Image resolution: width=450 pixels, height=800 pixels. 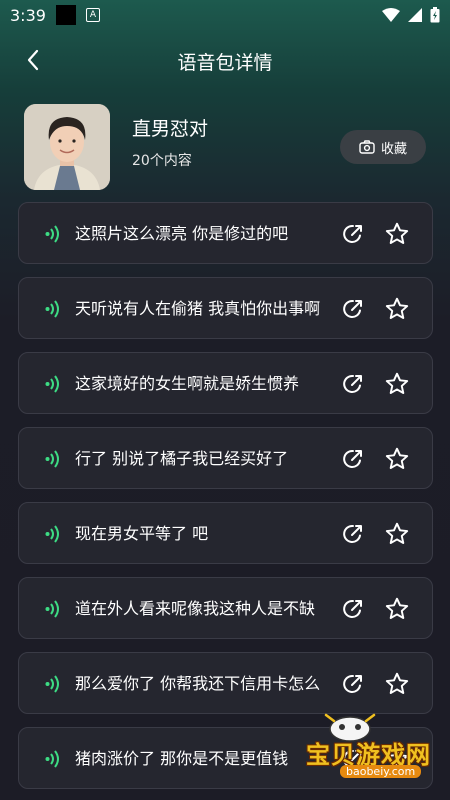 I want to click on voice-item-text: 这家境好的女生啊就是娇生惯养, so click(x=187, y=383).